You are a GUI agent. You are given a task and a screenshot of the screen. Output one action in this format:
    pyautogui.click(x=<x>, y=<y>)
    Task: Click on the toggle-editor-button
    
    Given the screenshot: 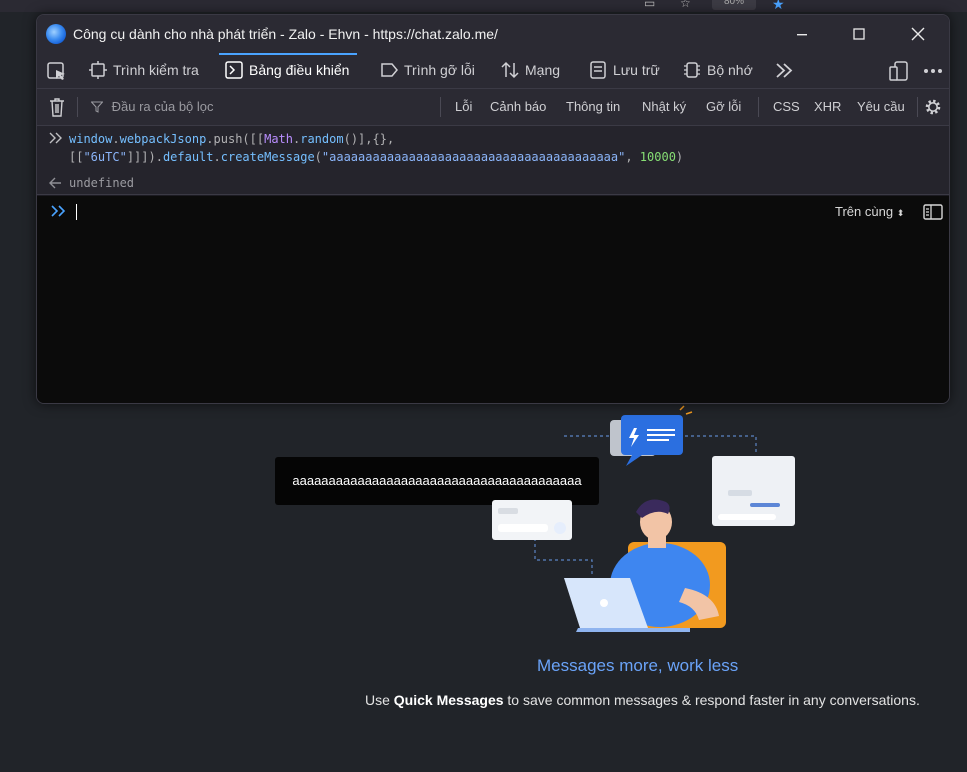 What is the action you would take?
    pyautogui.click(x=933, y=212)
    